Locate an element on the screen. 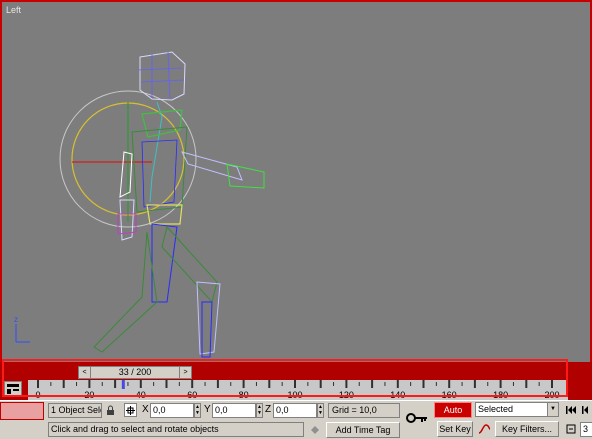  timeline-tick-label: 100 is located at coordinates (294, 395).